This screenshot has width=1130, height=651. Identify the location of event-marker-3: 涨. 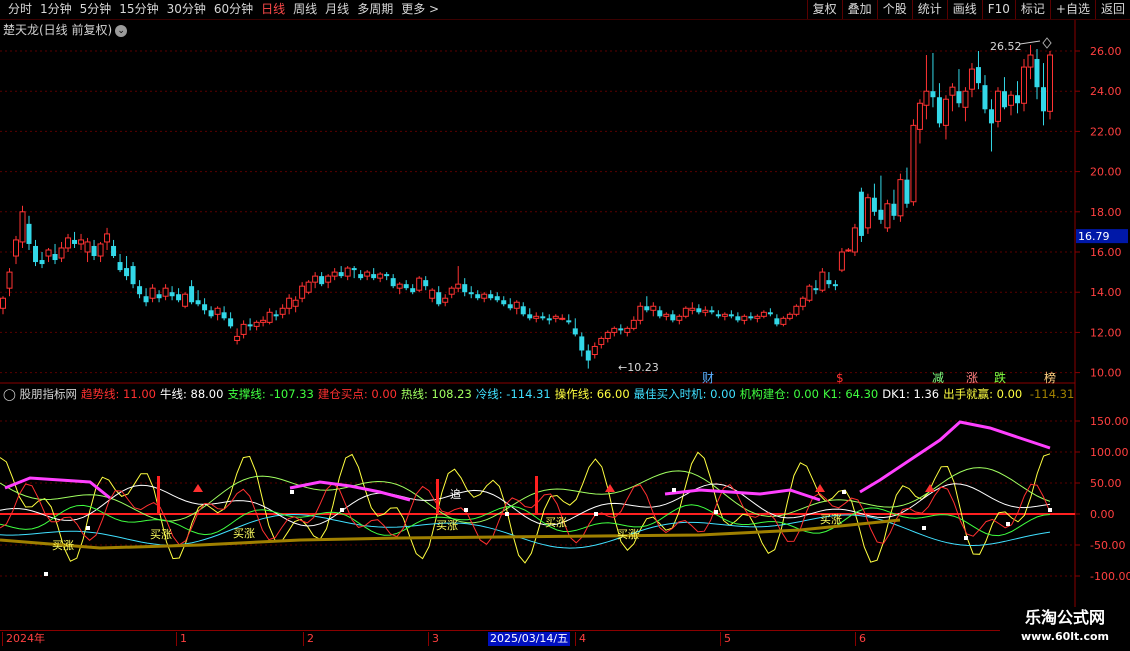
(972, 377).